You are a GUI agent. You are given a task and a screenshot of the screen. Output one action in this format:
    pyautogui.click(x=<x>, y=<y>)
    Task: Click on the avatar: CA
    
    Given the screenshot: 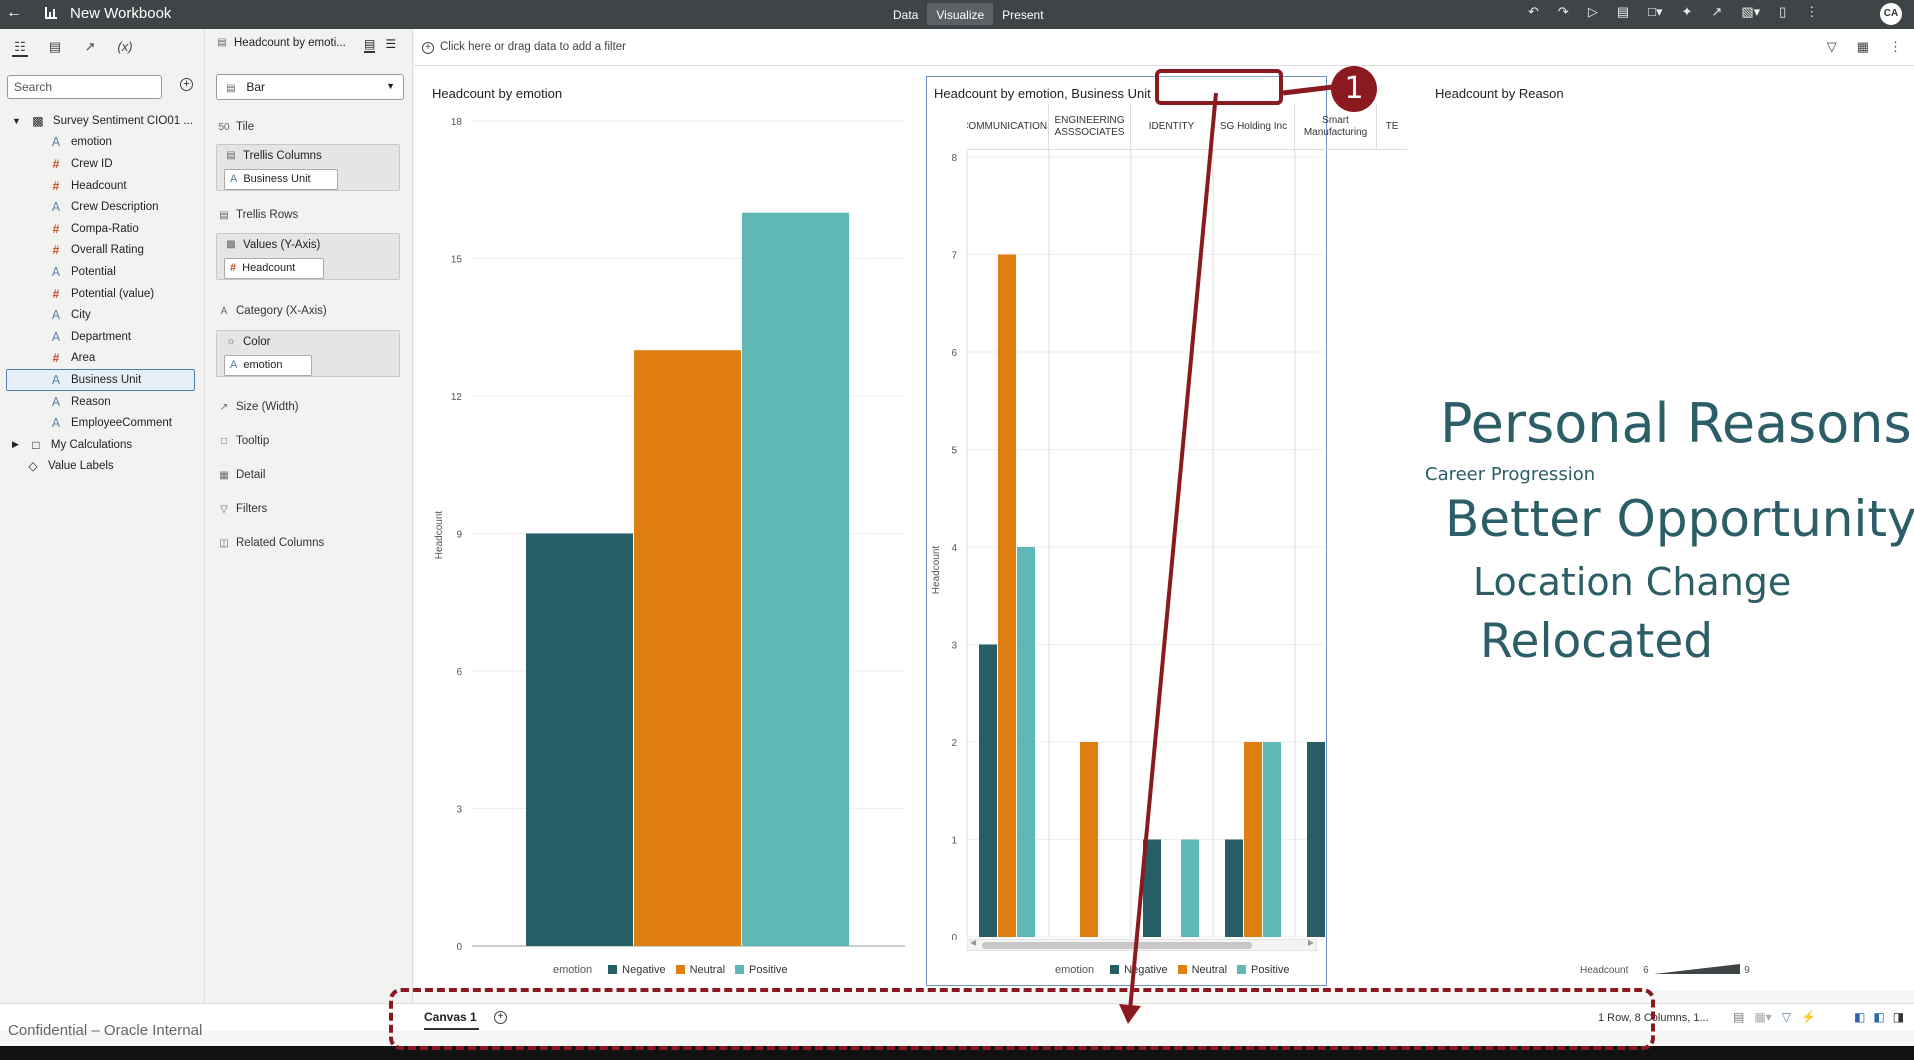 What is the action you would take?
    pyautogui.click(x=1891, y=14)
    